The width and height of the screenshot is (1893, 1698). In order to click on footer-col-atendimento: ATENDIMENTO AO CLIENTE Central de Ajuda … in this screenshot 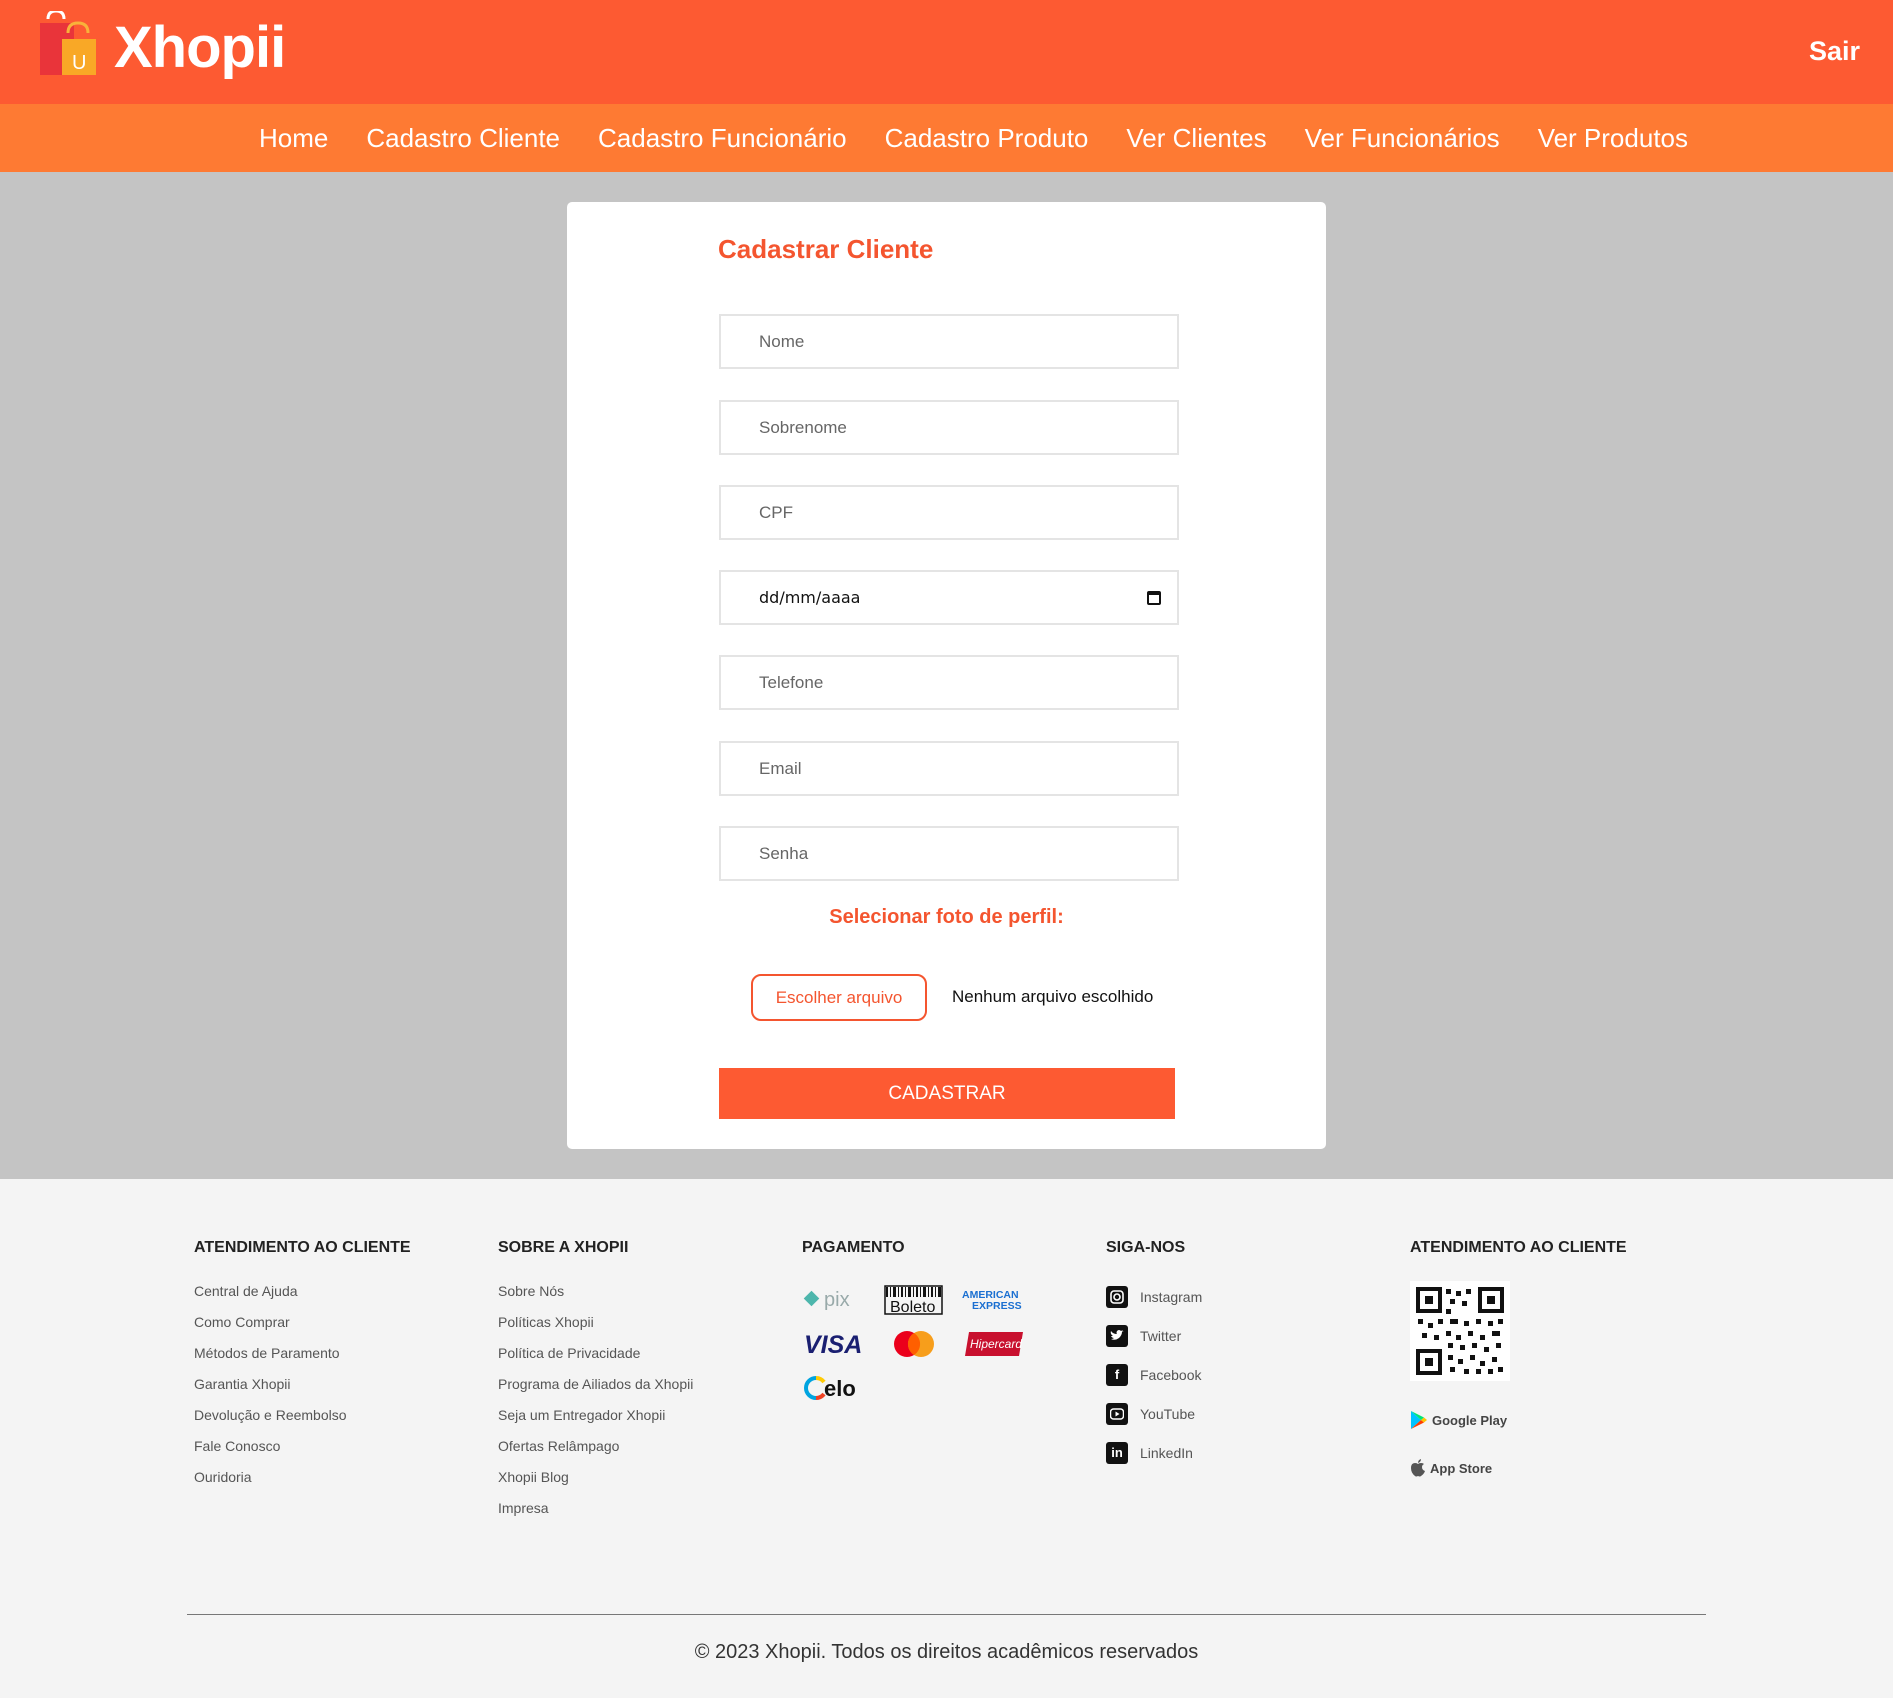, I will do `click(302, 1369)`.